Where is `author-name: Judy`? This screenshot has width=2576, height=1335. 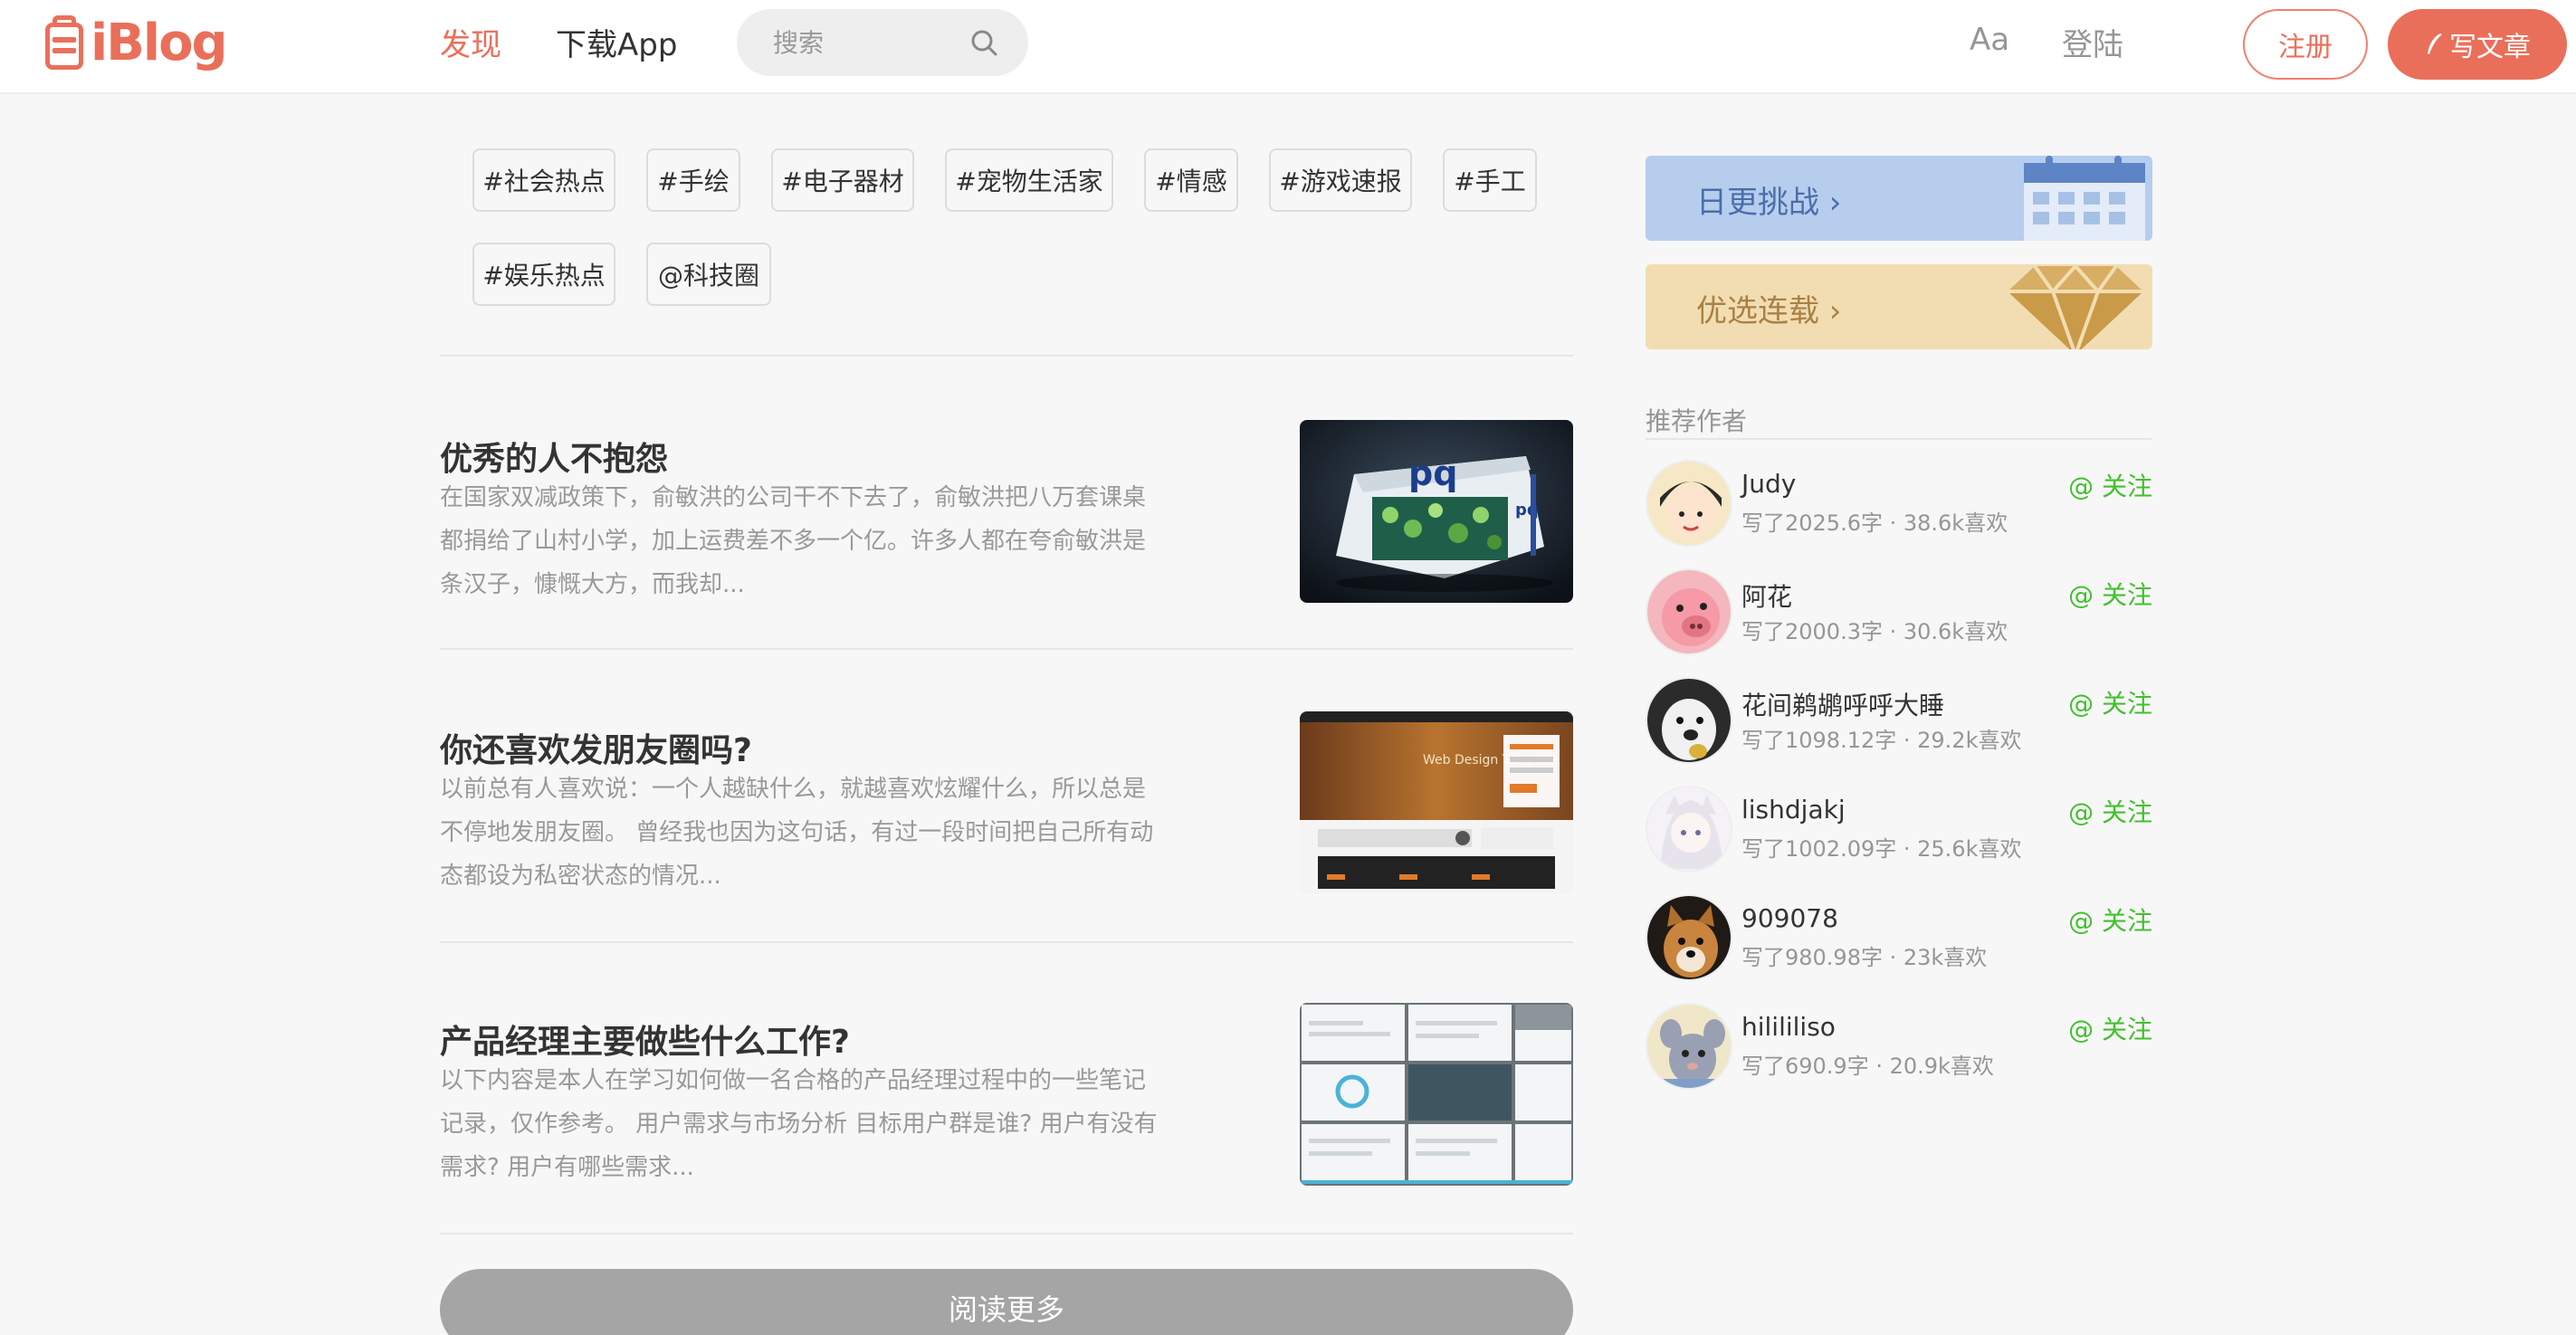 author-name: Judy is located at coordinates (1769, 484).